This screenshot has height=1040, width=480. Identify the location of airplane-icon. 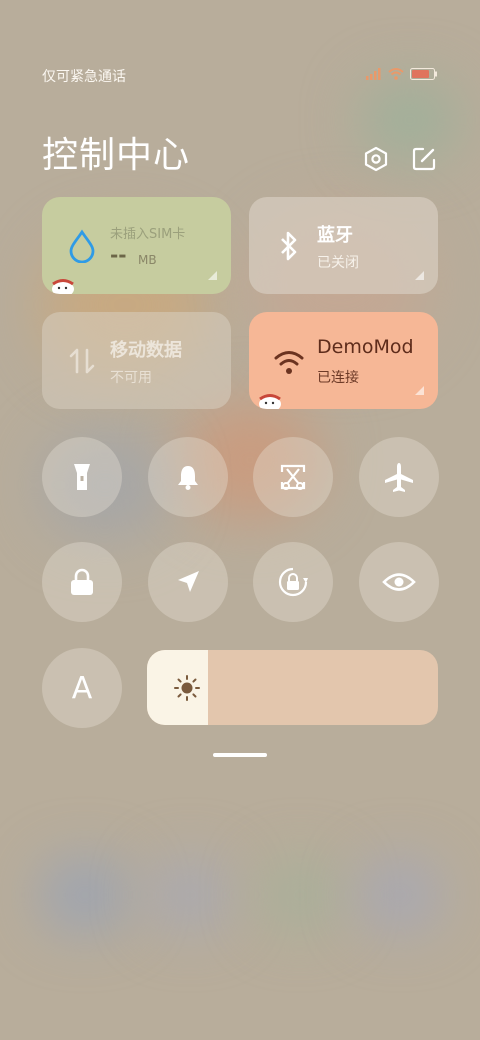
(399, 477).